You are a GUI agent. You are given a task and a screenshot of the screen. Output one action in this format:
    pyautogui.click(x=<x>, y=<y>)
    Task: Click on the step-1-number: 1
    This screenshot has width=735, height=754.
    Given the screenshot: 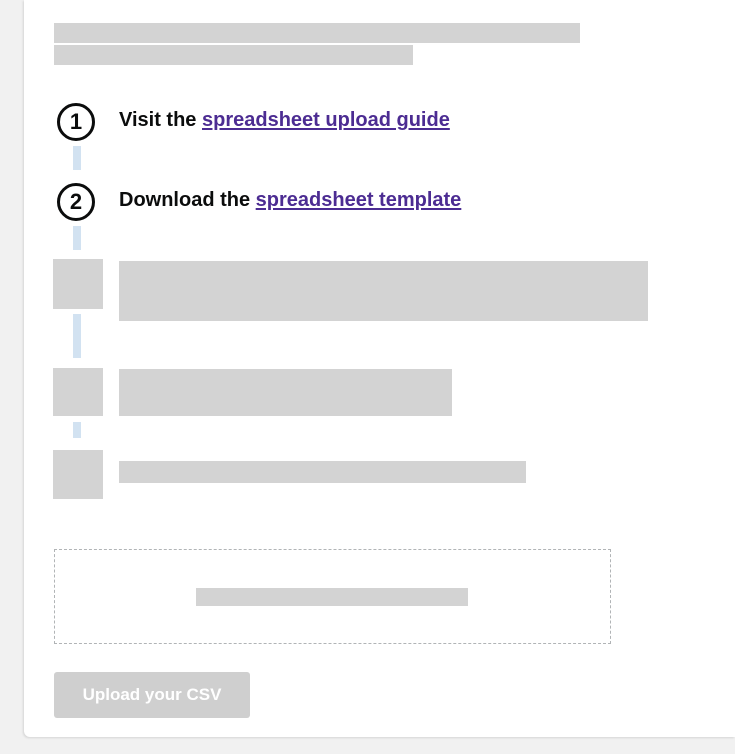 What is the action you would take?
    pyautogui.click(x=76, y=122)
    